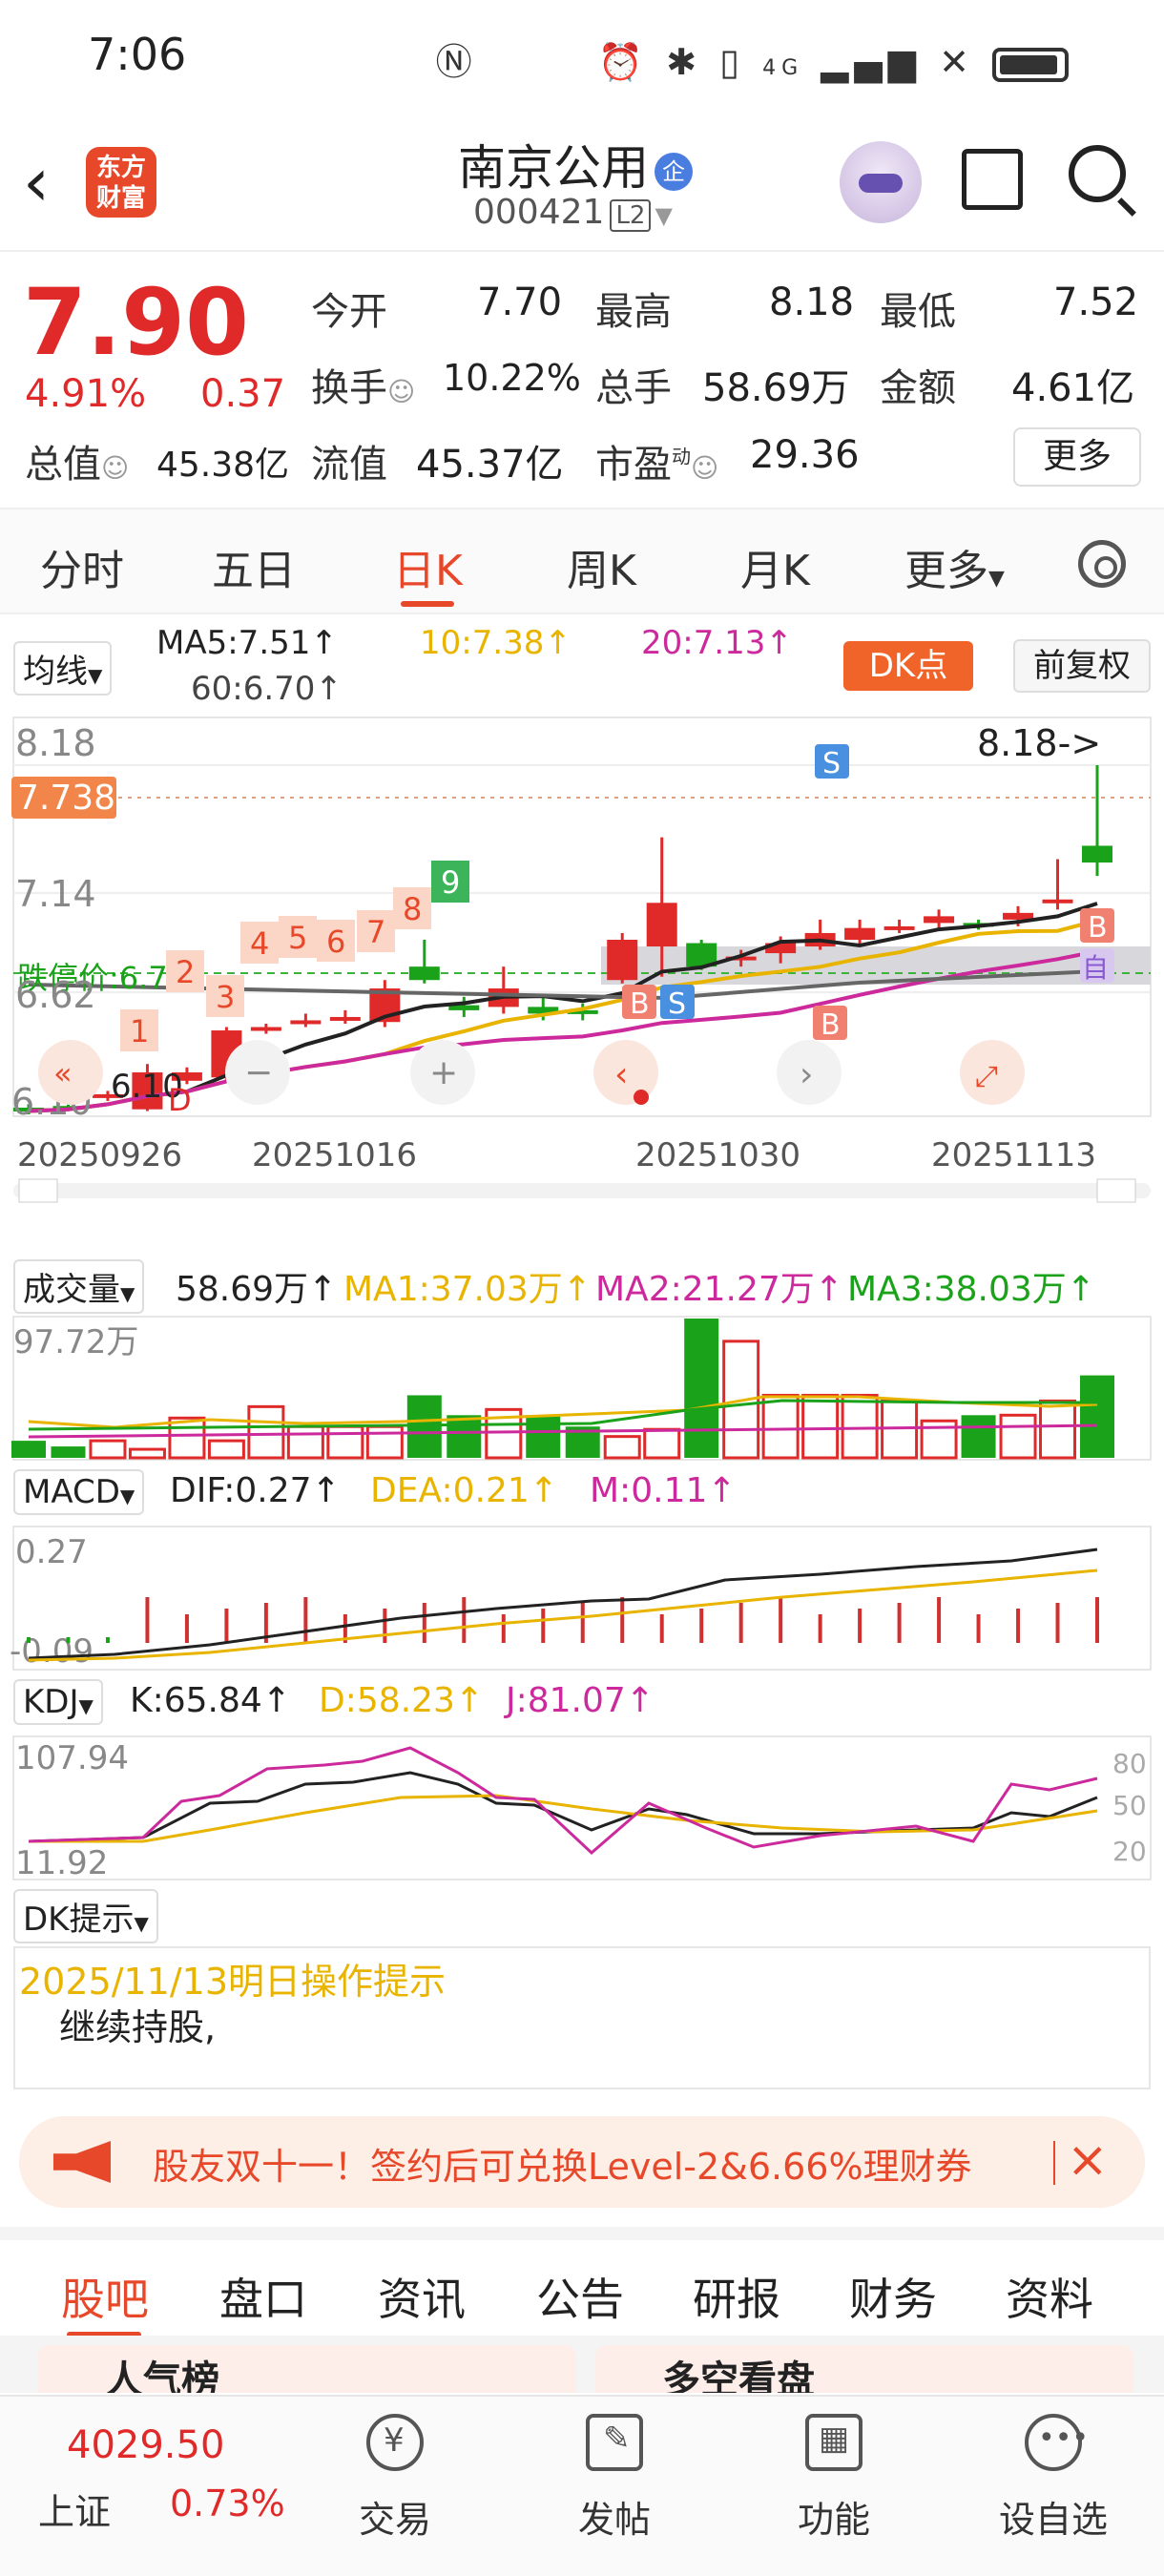 The height and width of the screenshot is (2576, 1164). I want to click on content-tabs: 股吧 盘口 资讯 公告 研报 财务 资料, so click(582, 2282).